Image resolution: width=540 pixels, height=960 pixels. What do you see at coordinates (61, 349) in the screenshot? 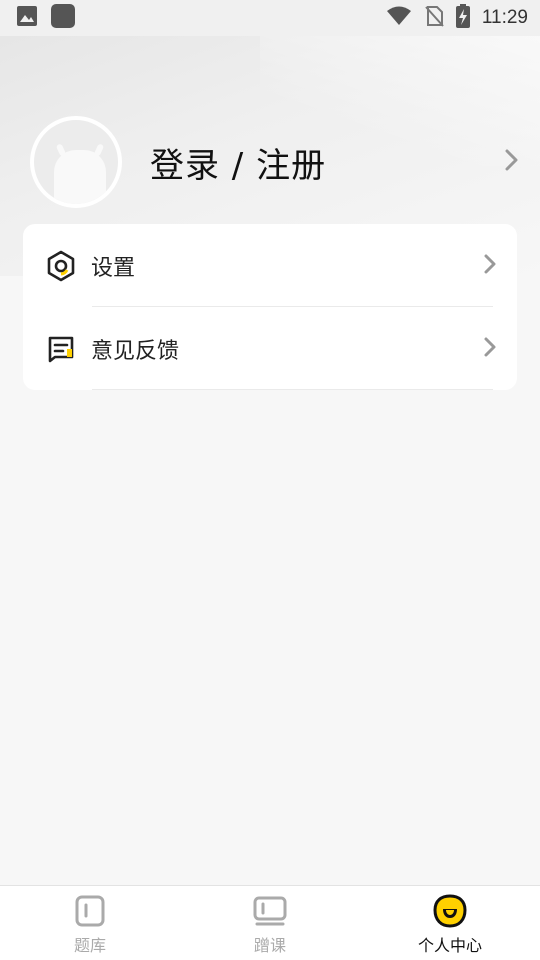
I see `feedback-message-icon` at bounding box center [61, 349].